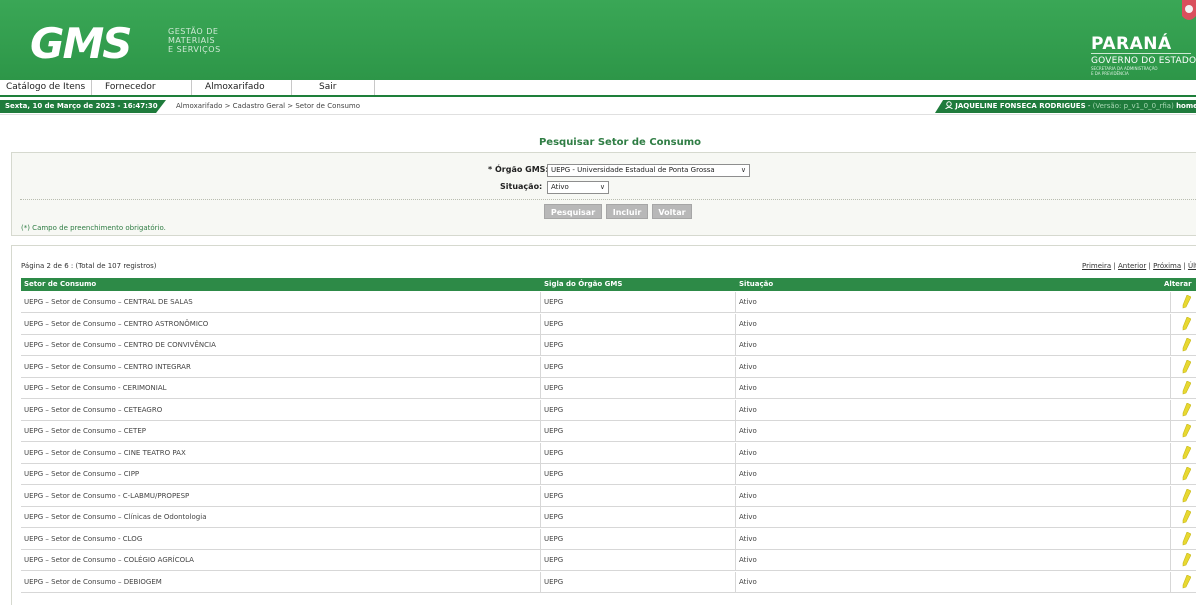  I want to click on menu-item-fornecedor: Fornecedor, so click(144, 87).